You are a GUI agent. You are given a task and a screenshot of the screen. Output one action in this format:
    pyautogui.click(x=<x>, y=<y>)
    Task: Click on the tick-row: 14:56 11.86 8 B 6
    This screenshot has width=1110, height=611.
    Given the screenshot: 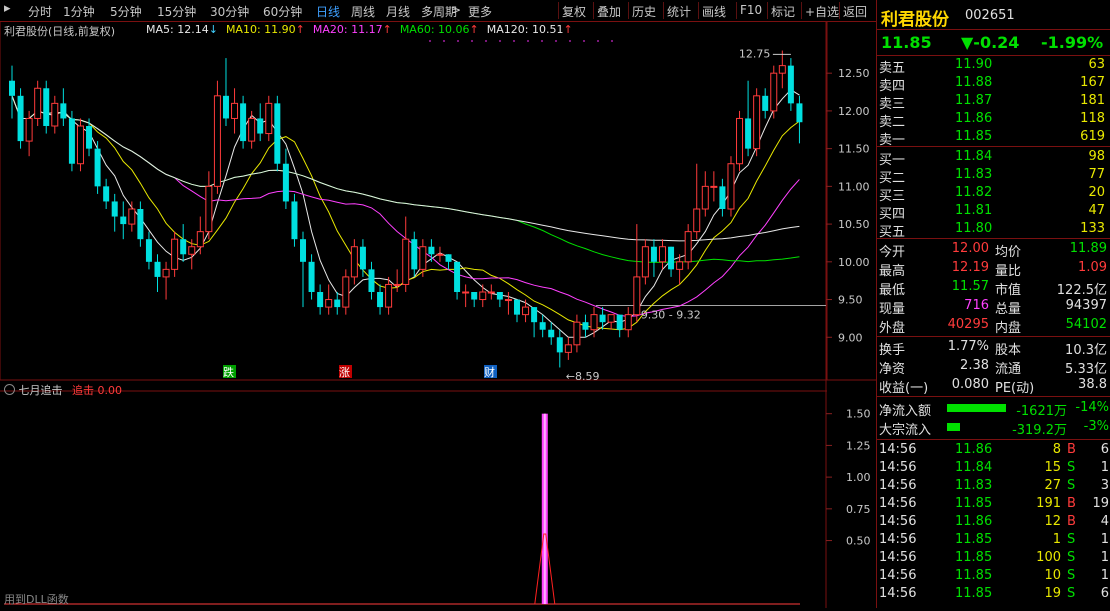 What is the action you would take?
    pyautogui.click(x=993, y=450)
    